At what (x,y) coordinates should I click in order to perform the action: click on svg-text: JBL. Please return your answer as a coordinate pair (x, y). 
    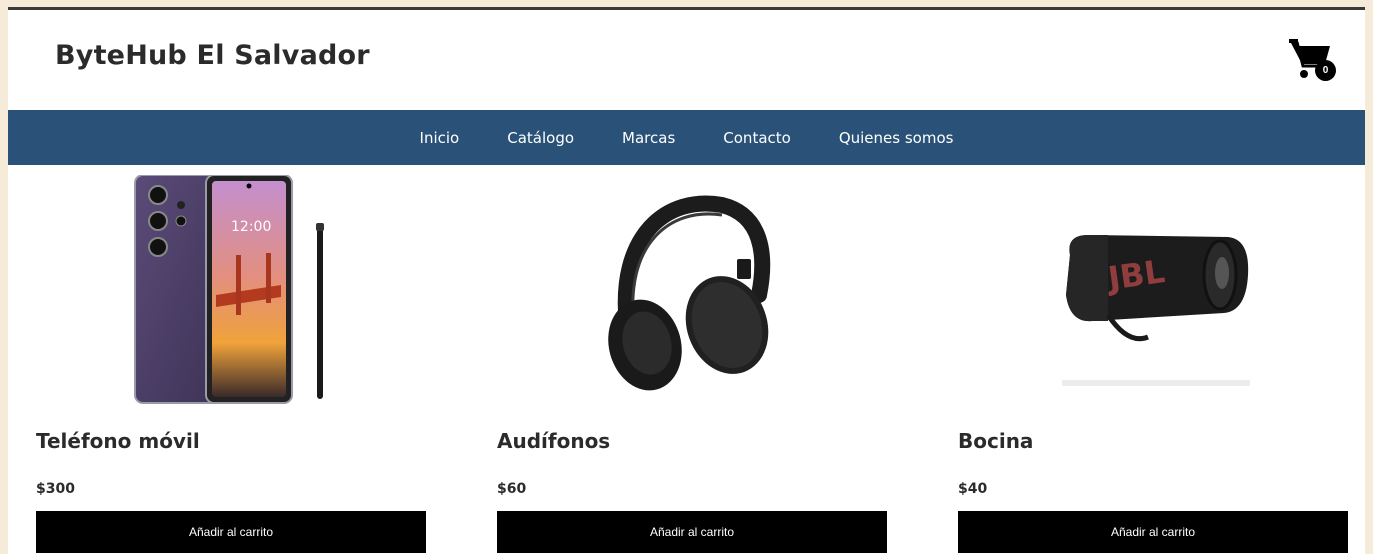
    Looking at the image, I should click on (1135, 275).